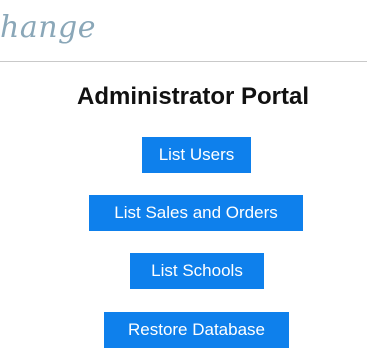 This screenshot has height=348, width=367. What do you see at coordinates (196, 155) in the screenshot?
I see `list-users-button: List Users` at bounding box center [196, 155].